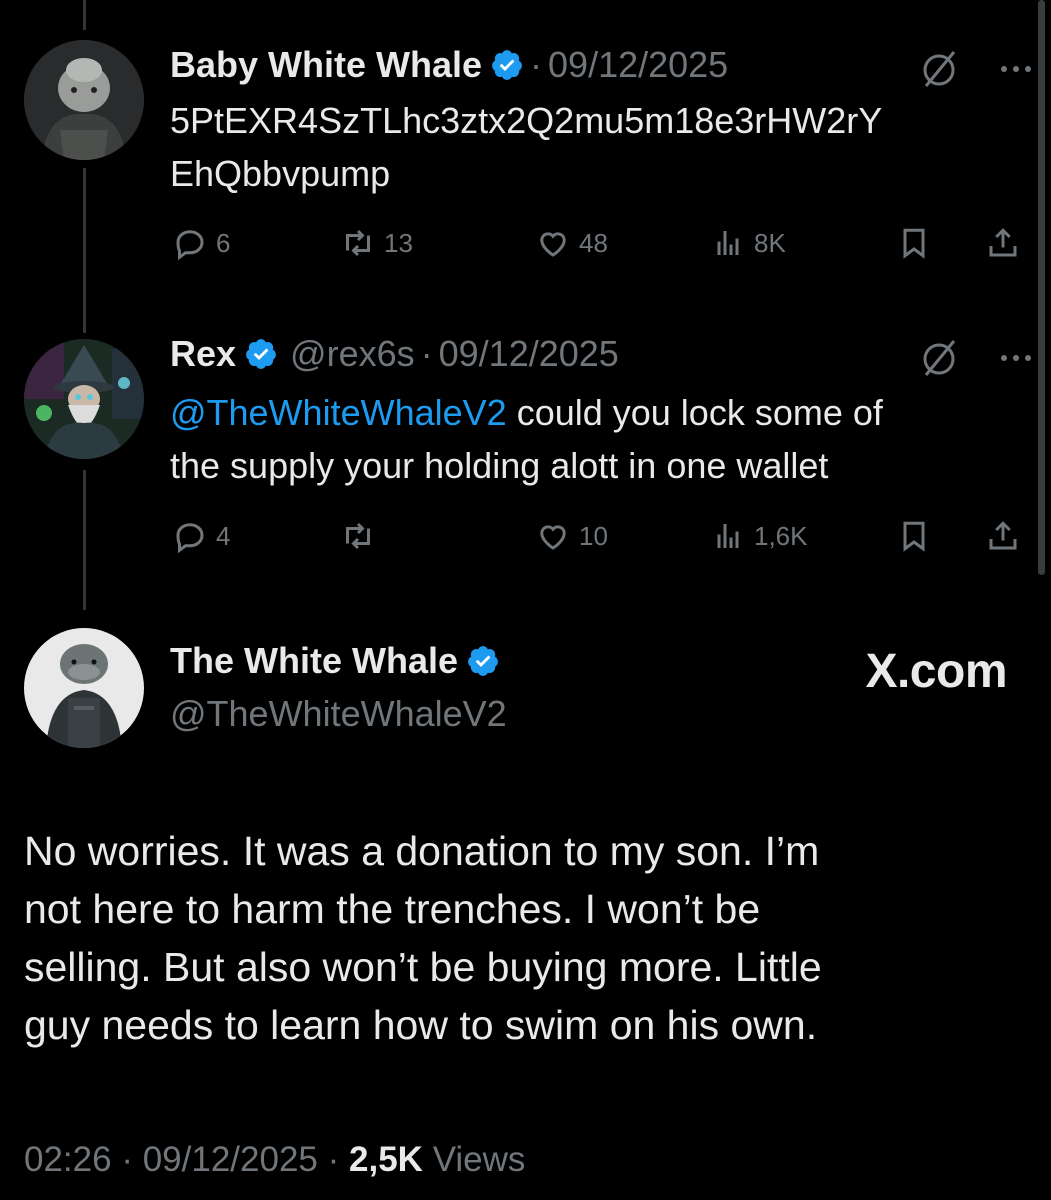 Image resolution: width=1051 pixels, height=1200 pixels. I want to click on reply-button: 4, so click(201, 536).